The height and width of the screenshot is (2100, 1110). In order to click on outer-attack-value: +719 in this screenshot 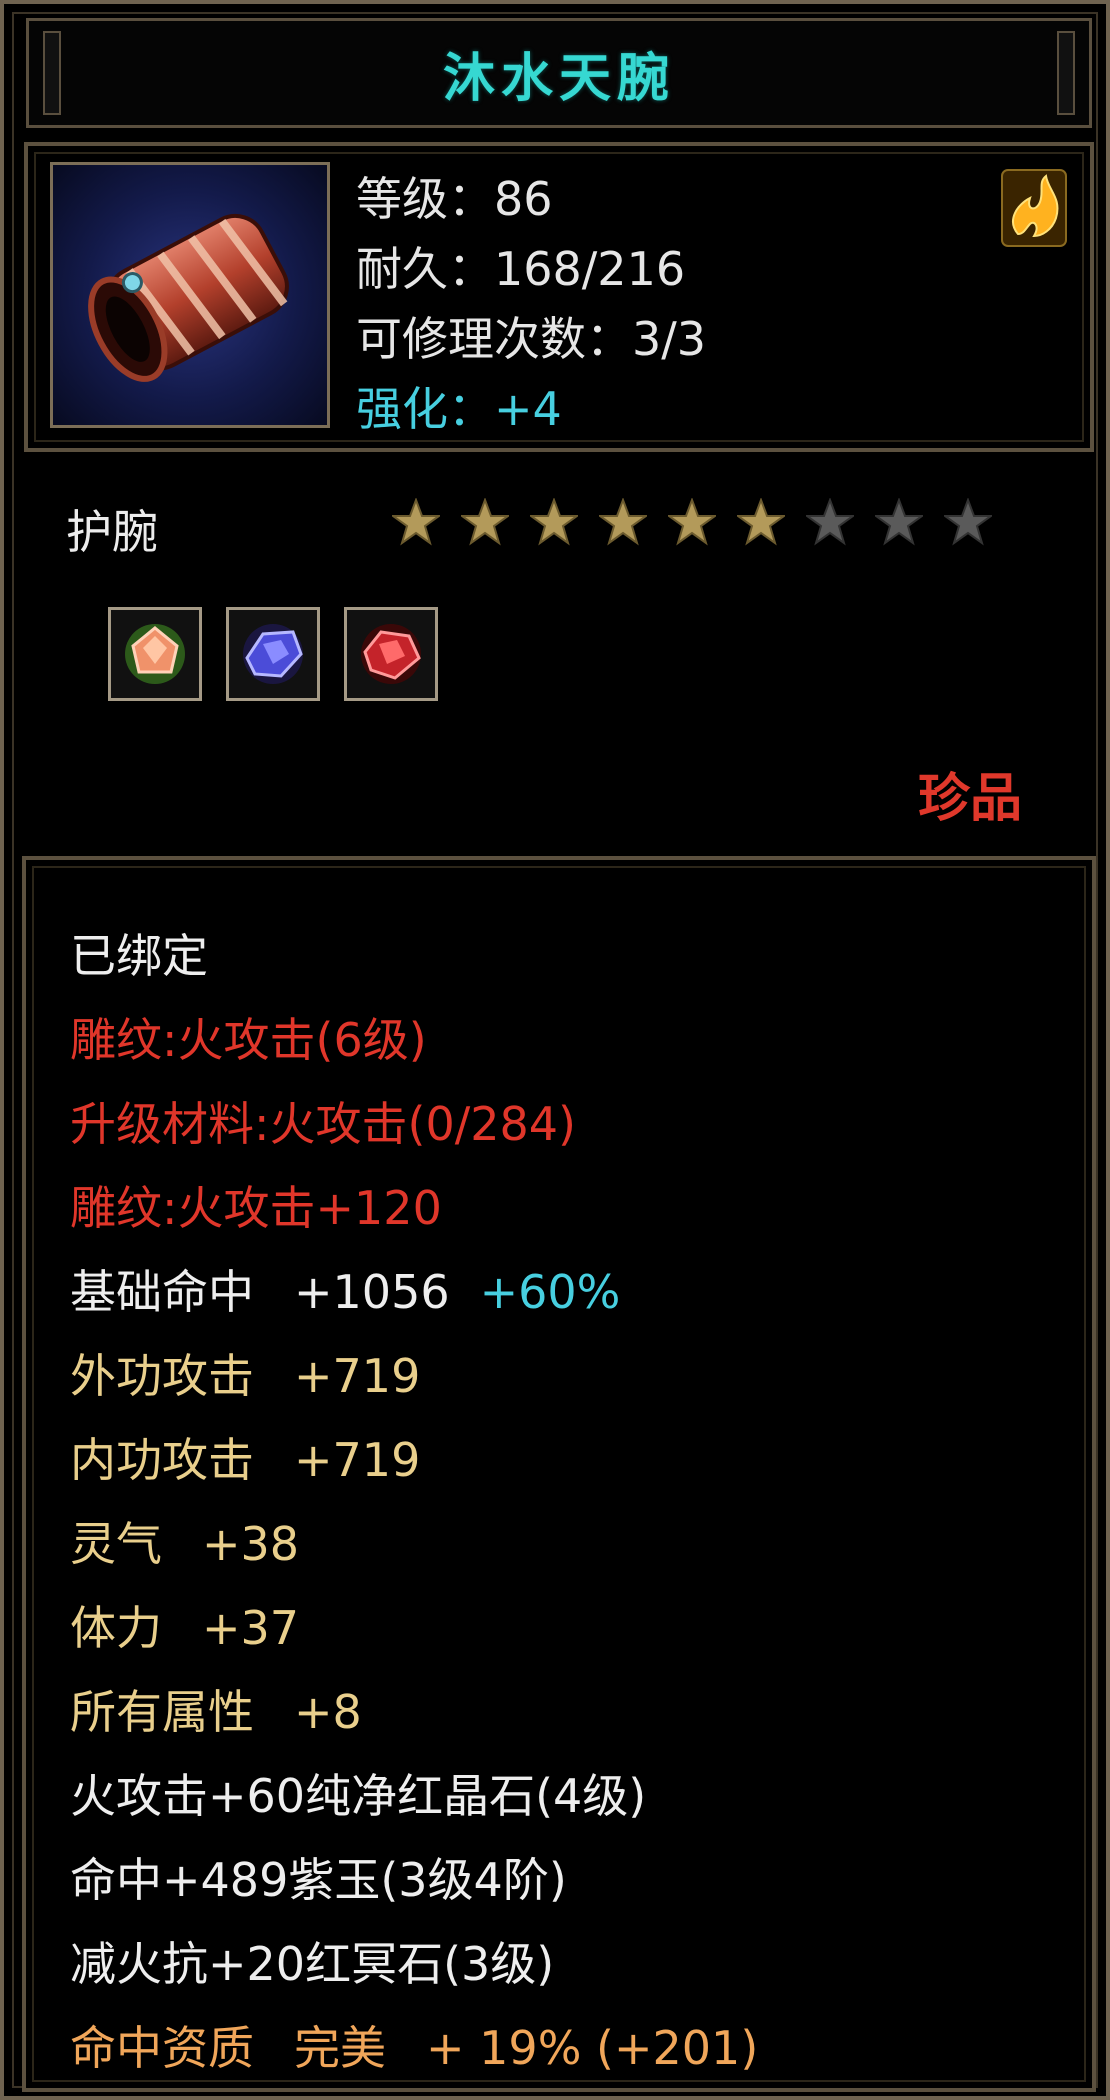, I will do `click(357, 1376)`.